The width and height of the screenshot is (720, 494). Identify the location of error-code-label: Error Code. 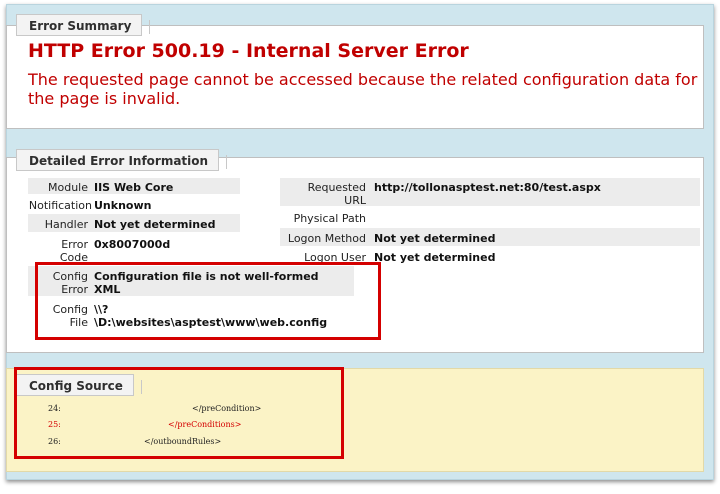
(73, 251).